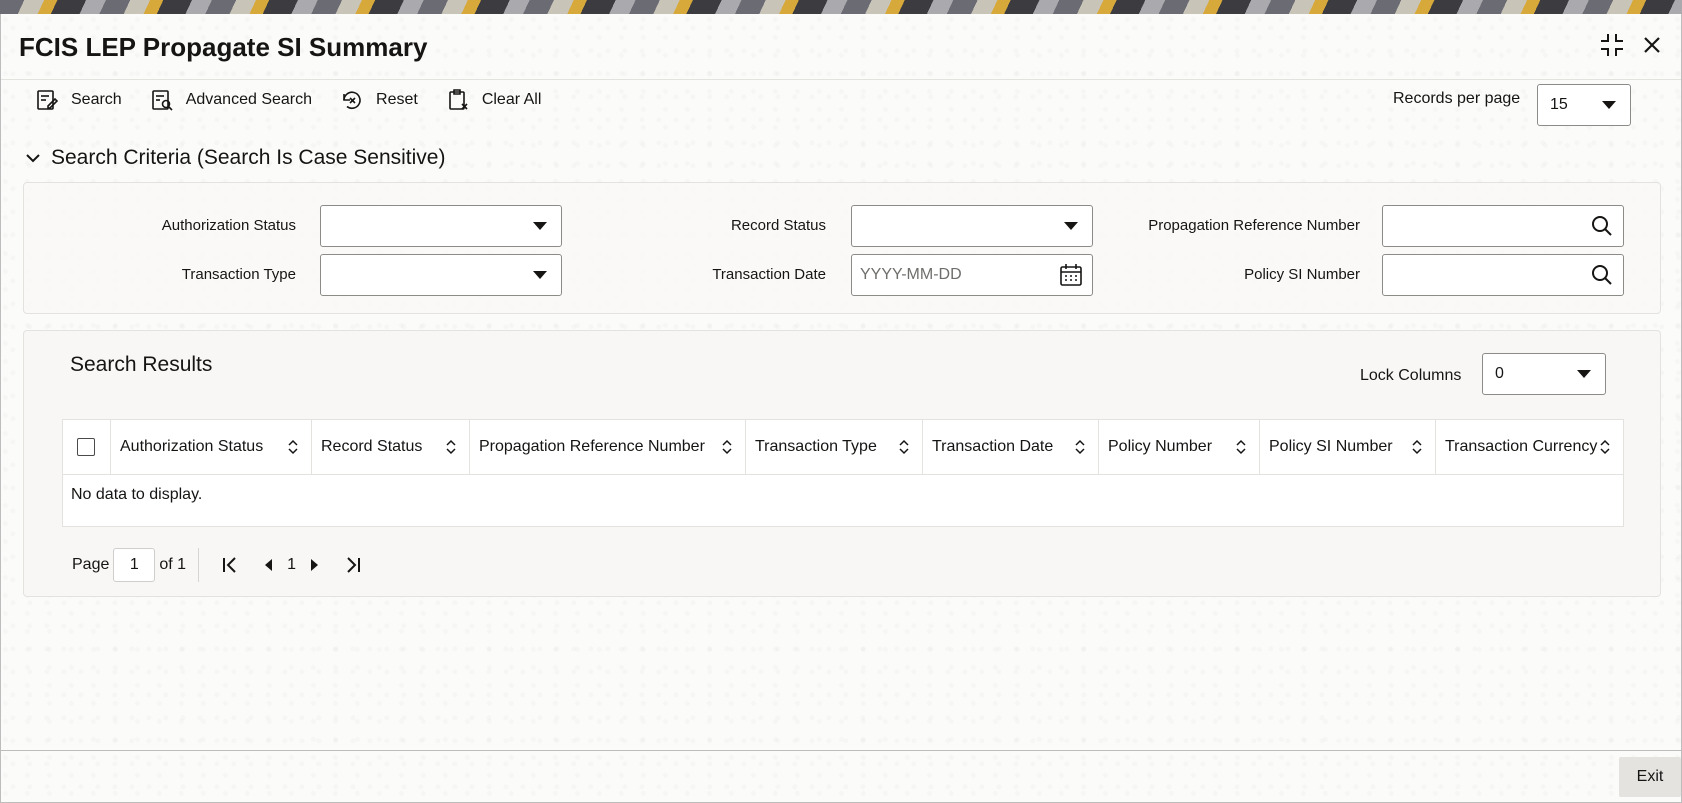 The height and width of the screenshot is (803, 1682). What do you see at coordinates (352, 100) in the screenshot?
I see `reset-icon` at bounding box center [352, 100].